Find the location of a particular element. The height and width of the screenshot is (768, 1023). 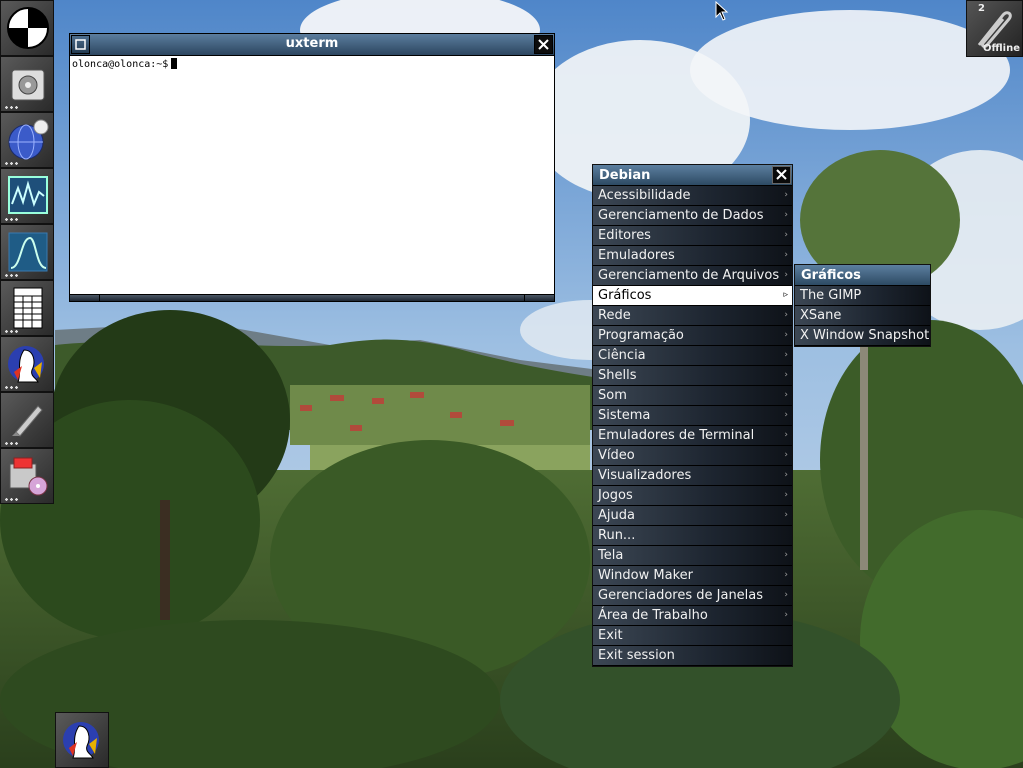

menu-item-label: Gerenciamento de Arquivos is located at coordinates (689, 275).